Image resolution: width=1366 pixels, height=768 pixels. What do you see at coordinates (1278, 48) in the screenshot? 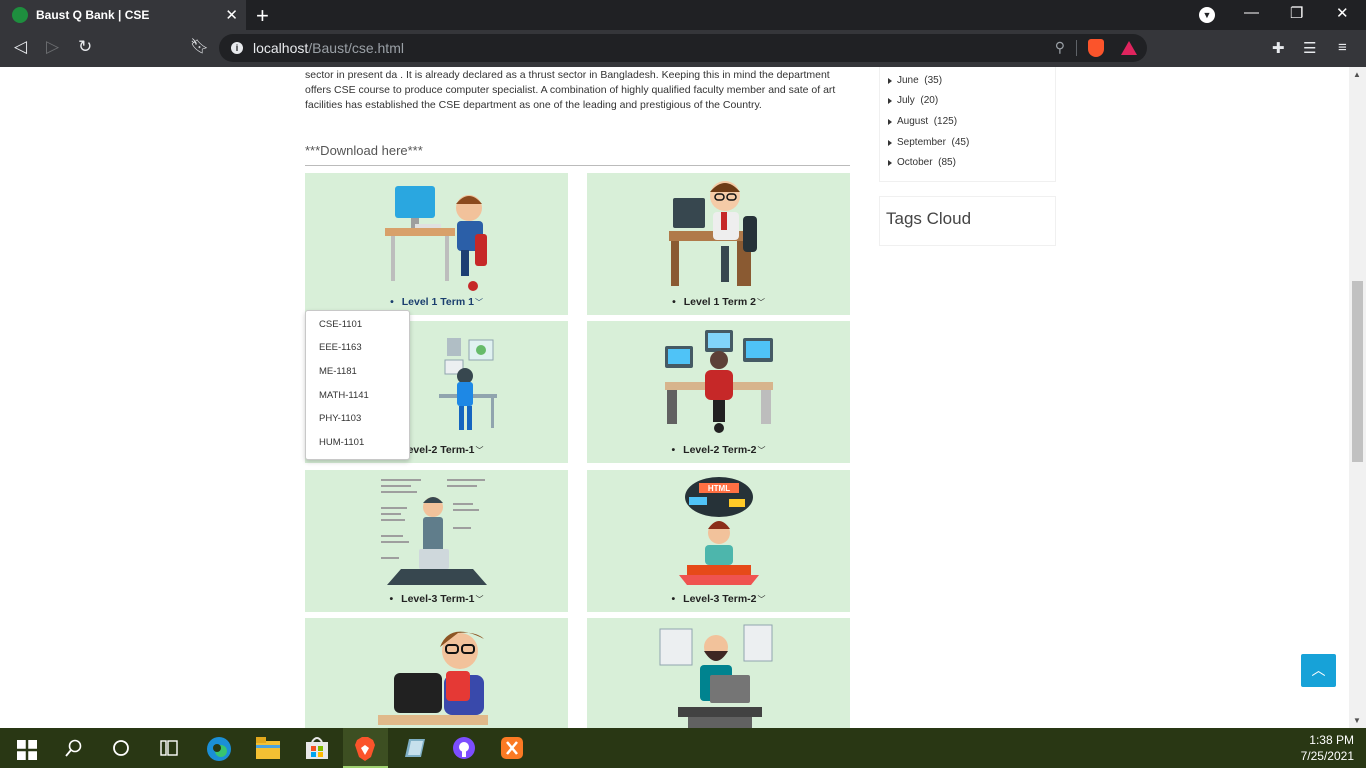
I see `extensions-icon: ✚` at bounding box center [1278, 48].